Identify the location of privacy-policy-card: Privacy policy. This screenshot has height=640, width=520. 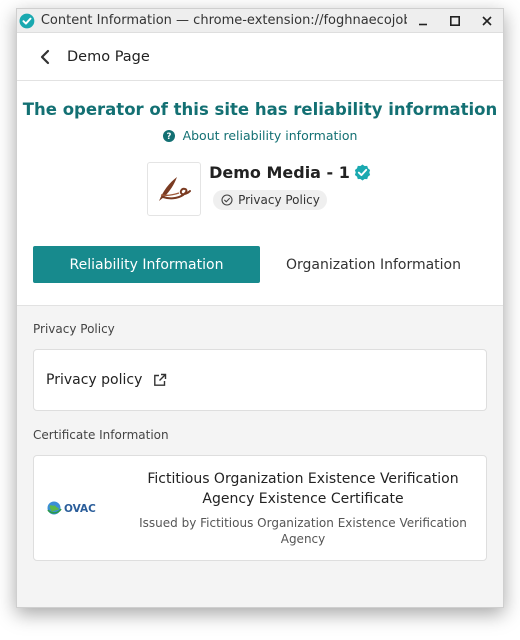
(260, 380).